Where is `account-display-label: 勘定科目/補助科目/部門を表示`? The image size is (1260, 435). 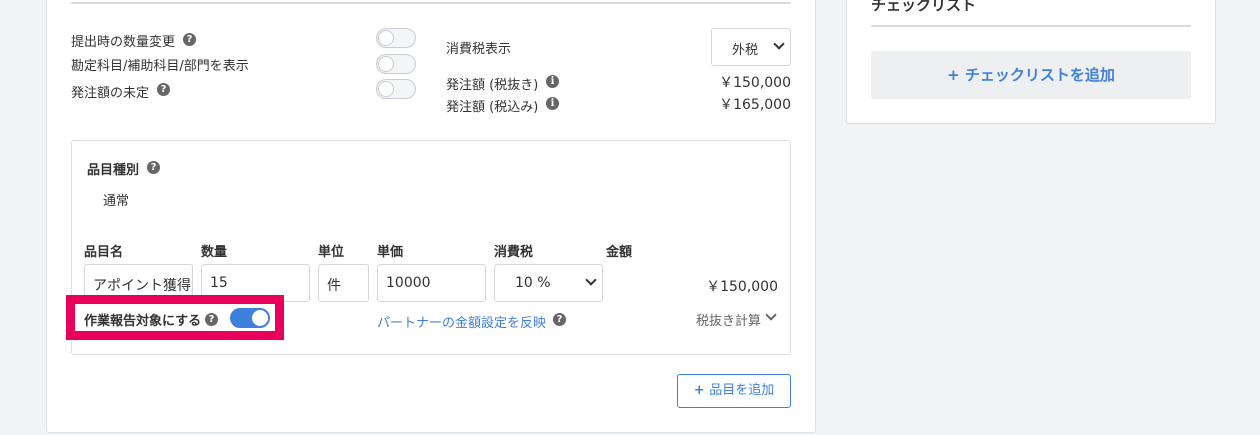
account-display-label: 勘定科目/補助科目/部門を表示 is located at coordinates (160, 66).